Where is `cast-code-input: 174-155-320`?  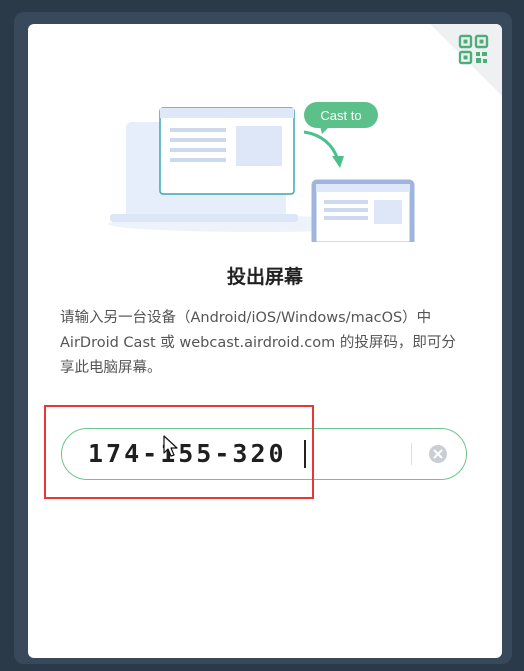
cast-code-input: 174-155-320 is located at coordinates (264, 454).